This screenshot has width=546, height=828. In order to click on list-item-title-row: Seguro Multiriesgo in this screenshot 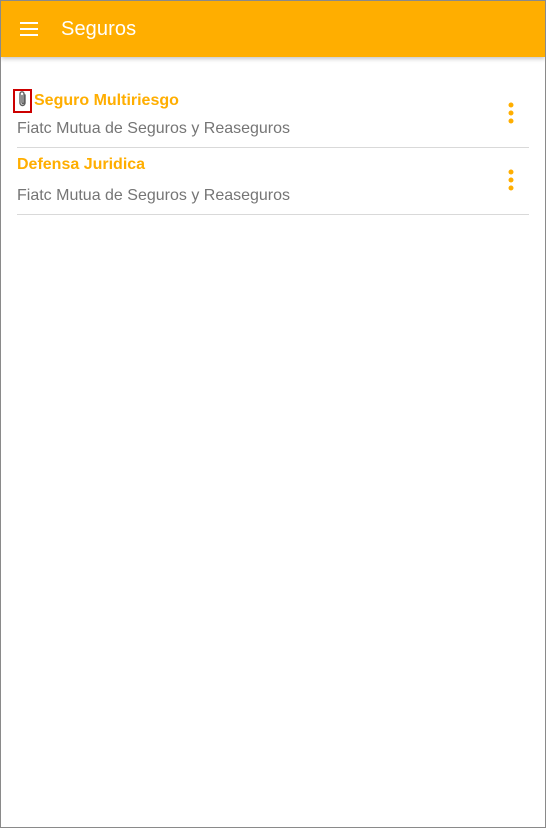, I will do `click(96, 101)`.